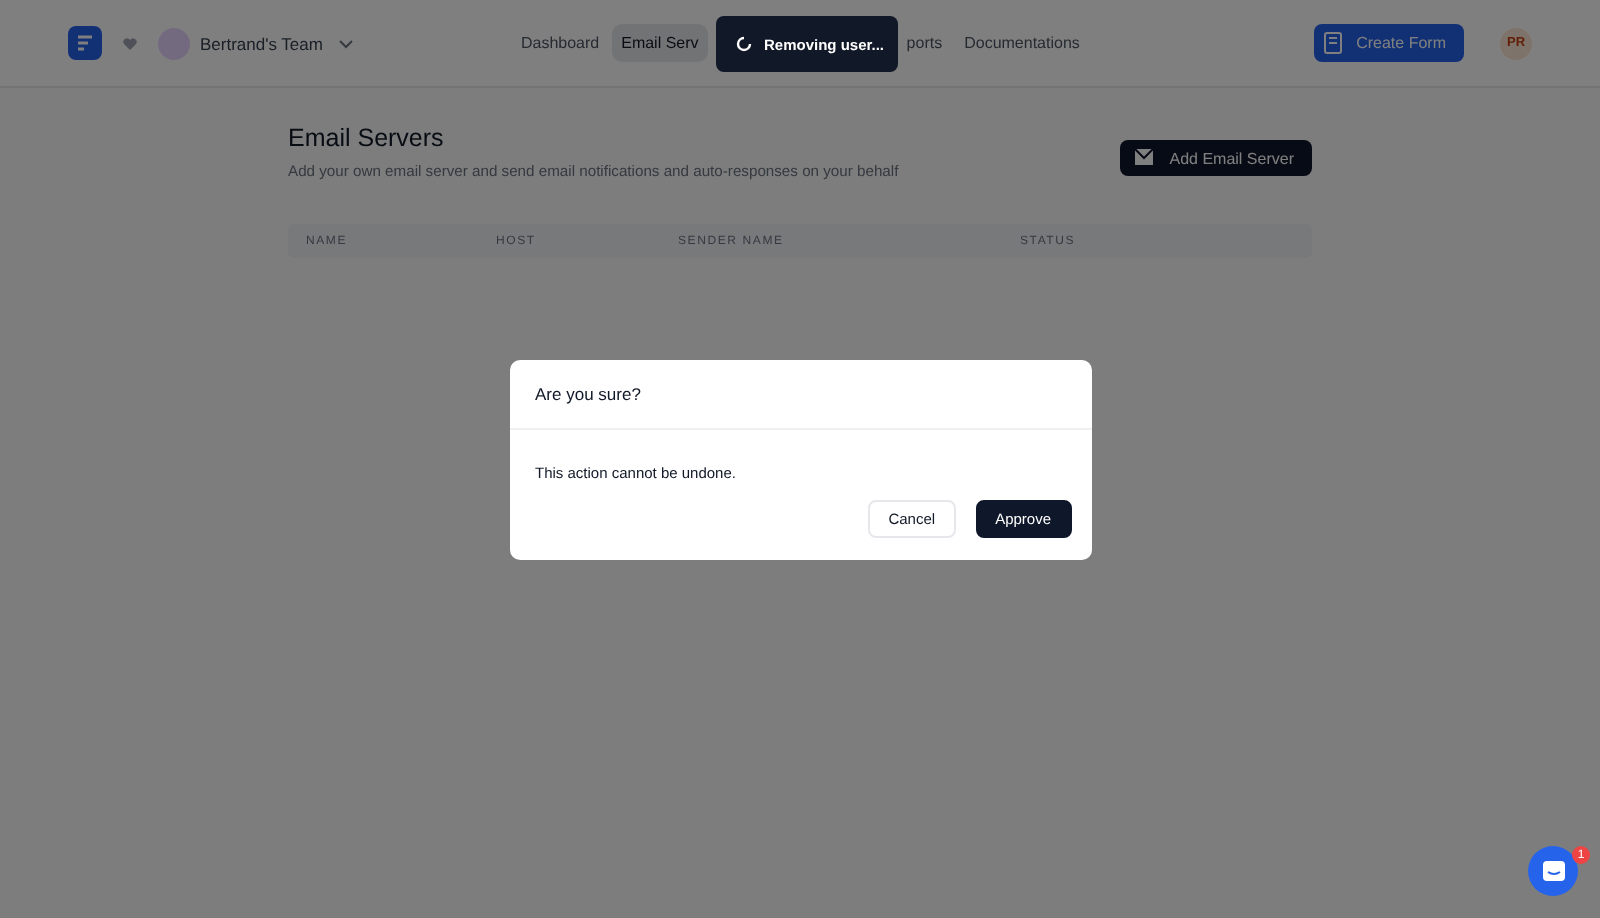  I want to click on create-form-button: Create Form, so click(1389, 43).